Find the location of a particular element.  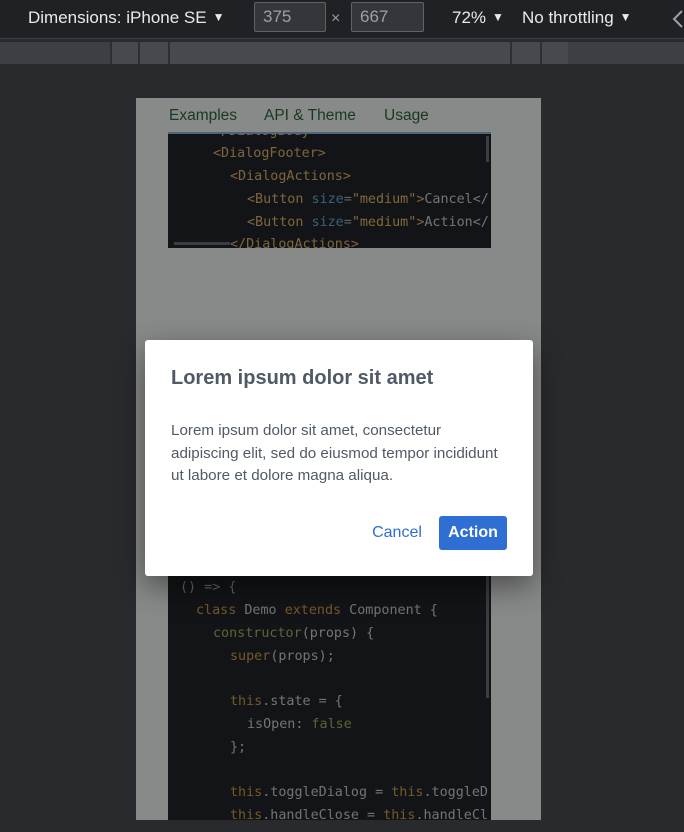

width-input is located at coordinates (290, 17).